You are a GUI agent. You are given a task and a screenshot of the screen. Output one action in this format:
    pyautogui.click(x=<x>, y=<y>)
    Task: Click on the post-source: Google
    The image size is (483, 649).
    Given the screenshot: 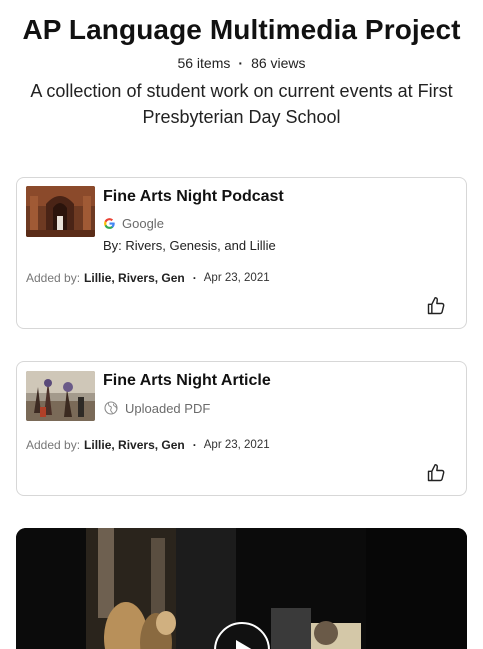 What is the action you would take?
    pyautogui.click(x=133, y=223)
    